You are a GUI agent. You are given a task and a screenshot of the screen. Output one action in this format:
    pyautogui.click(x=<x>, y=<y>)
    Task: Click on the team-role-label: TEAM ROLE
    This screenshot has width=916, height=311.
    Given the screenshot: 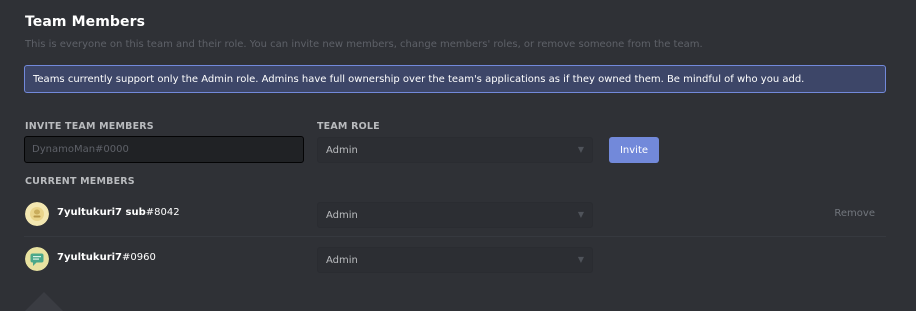 What is the action you would take?
    pyautogui.click(x=348, y=126)
    